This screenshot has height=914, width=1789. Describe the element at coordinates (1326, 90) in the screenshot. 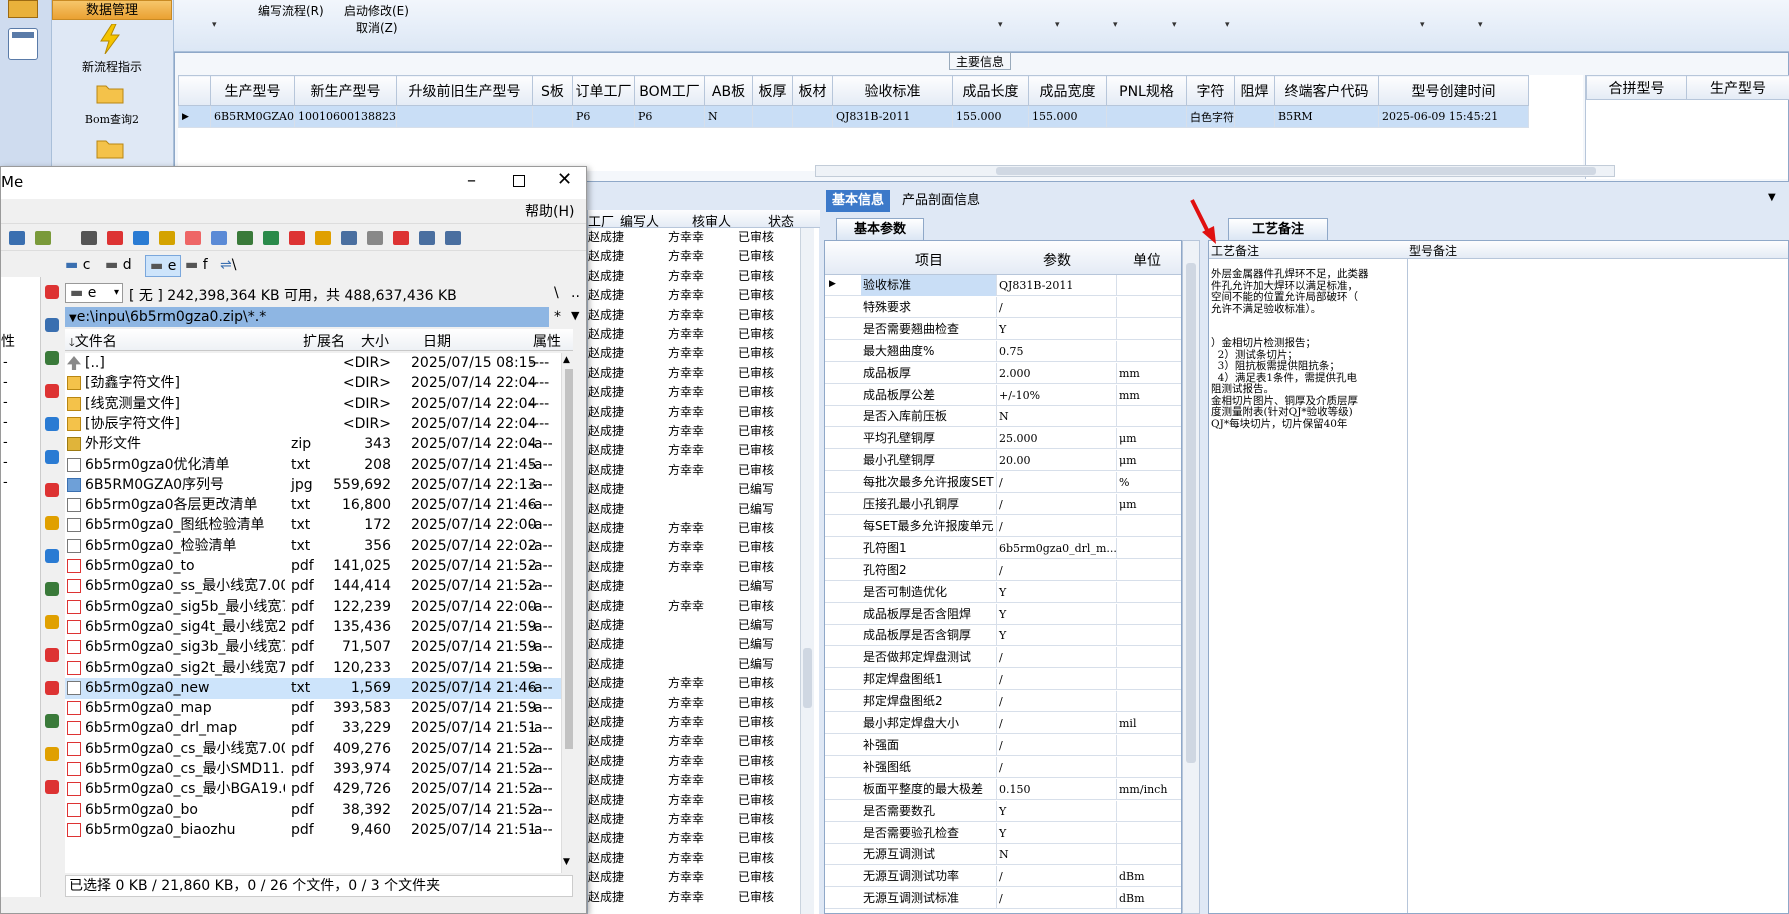

I see `column-header-15: 终端客户代码` at that location.